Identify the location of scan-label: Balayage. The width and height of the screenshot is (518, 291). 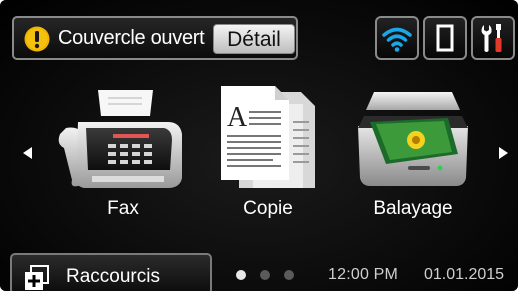
(413, 208).